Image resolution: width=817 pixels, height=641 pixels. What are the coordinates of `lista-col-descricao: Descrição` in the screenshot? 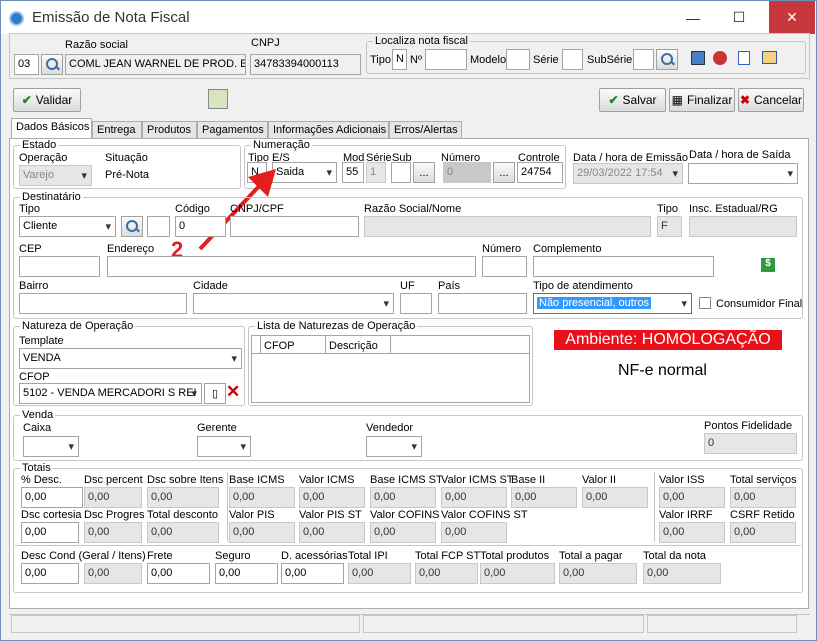 It's located at (353, 346).